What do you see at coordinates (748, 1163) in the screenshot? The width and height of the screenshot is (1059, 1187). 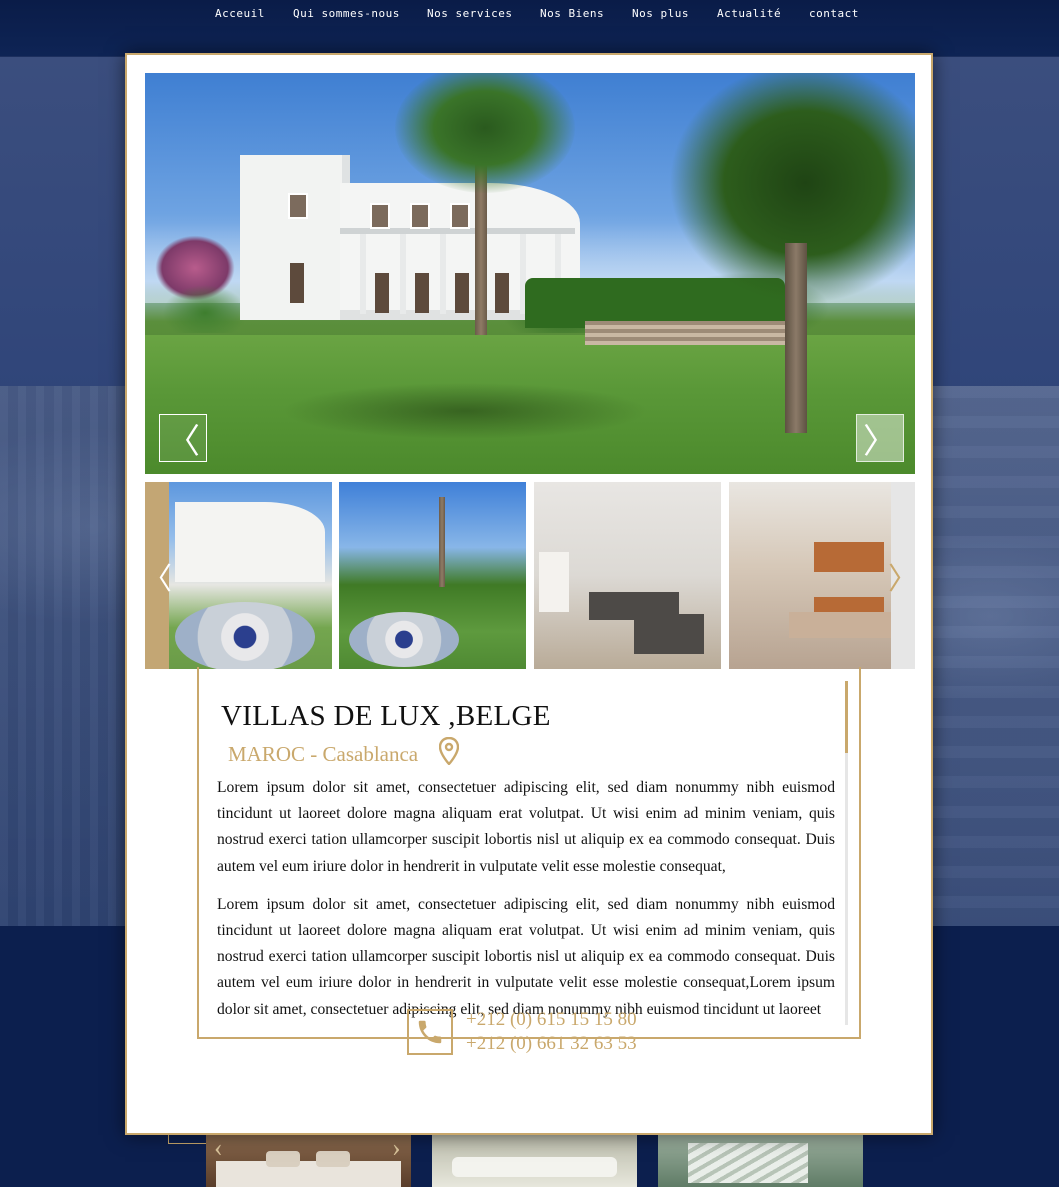 I see `roof-shape` at bounding box center [748, 1163].